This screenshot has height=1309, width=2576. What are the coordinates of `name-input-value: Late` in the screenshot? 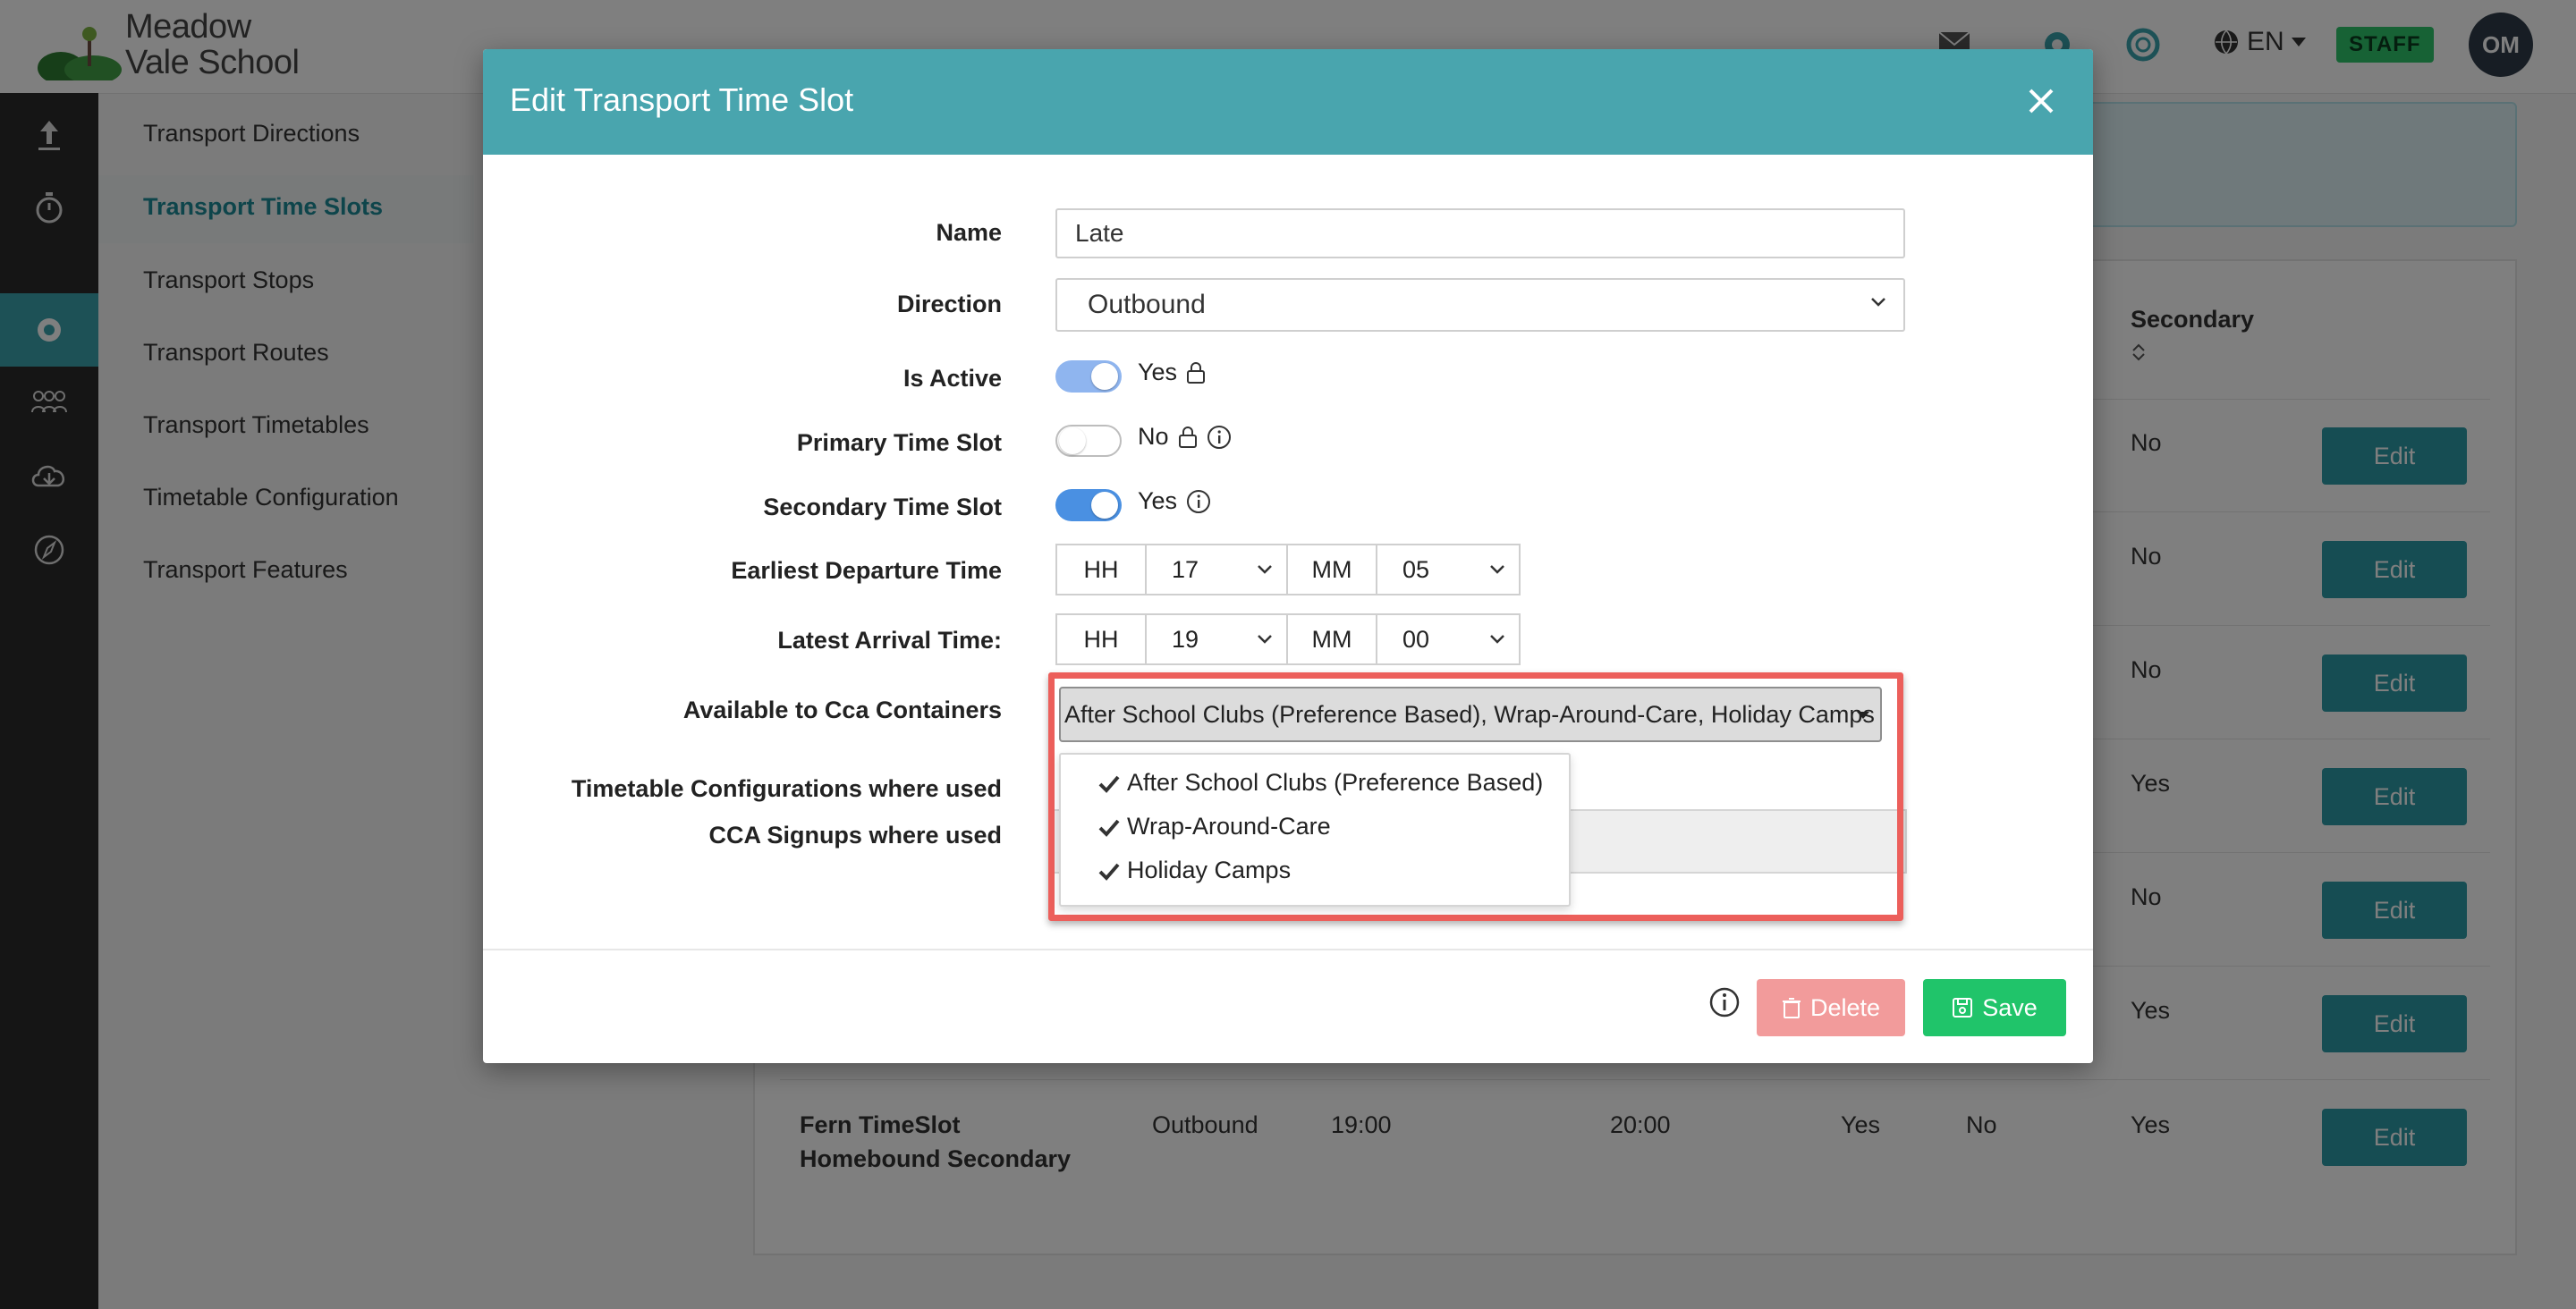 It's located at (1099, 233).